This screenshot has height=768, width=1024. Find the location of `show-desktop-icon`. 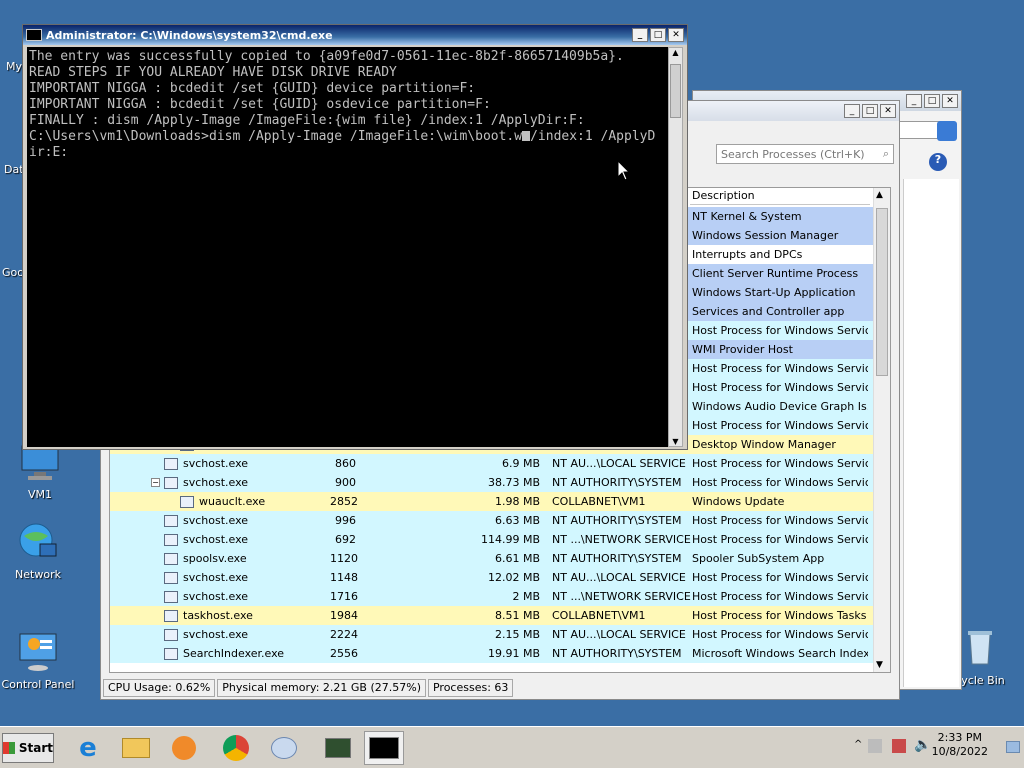

show-desktop-icon is located at coordinates (1013, 747).